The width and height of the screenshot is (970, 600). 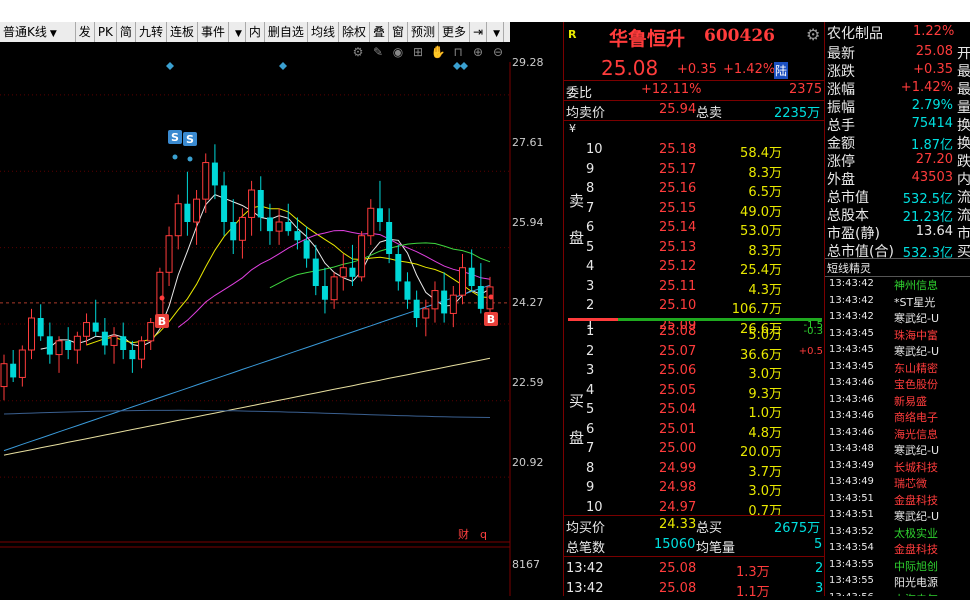 I want to click on short-line-item: 13:43:52 太极实业, so click(x=897, y=534).